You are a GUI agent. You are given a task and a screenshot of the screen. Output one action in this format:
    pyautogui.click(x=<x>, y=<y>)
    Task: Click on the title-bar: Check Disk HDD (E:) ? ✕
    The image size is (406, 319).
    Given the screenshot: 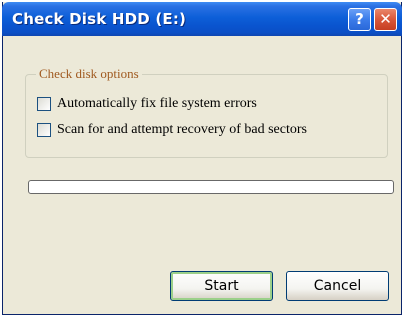 What is the action you would take?
    pyautogui.click(x=202, y=19)
    